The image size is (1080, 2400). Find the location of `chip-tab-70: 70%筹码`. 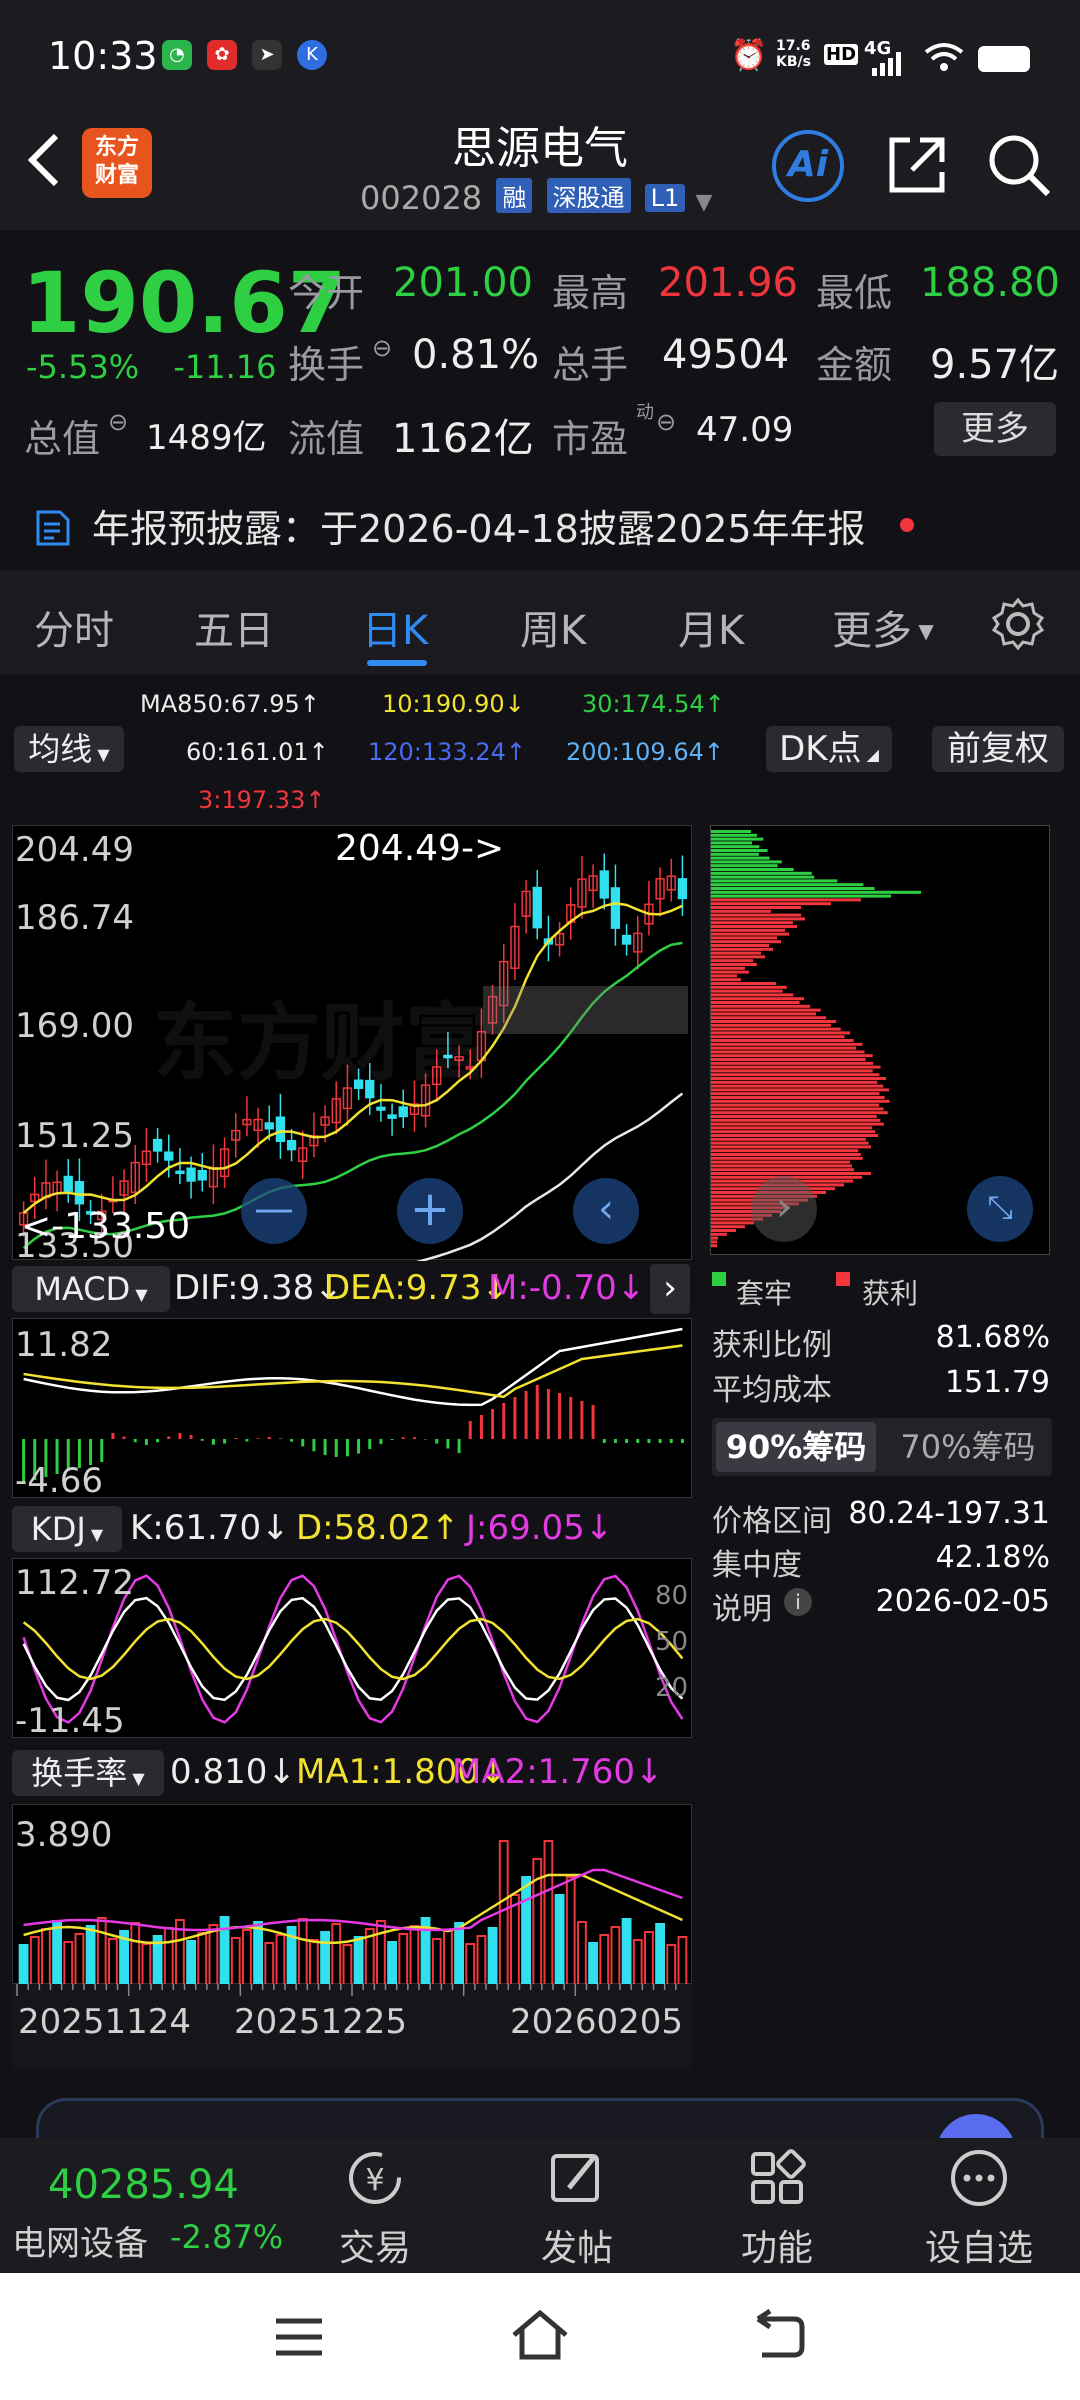

chip-tab-70: 70%筹码 is located at coordinates (968, 1447).